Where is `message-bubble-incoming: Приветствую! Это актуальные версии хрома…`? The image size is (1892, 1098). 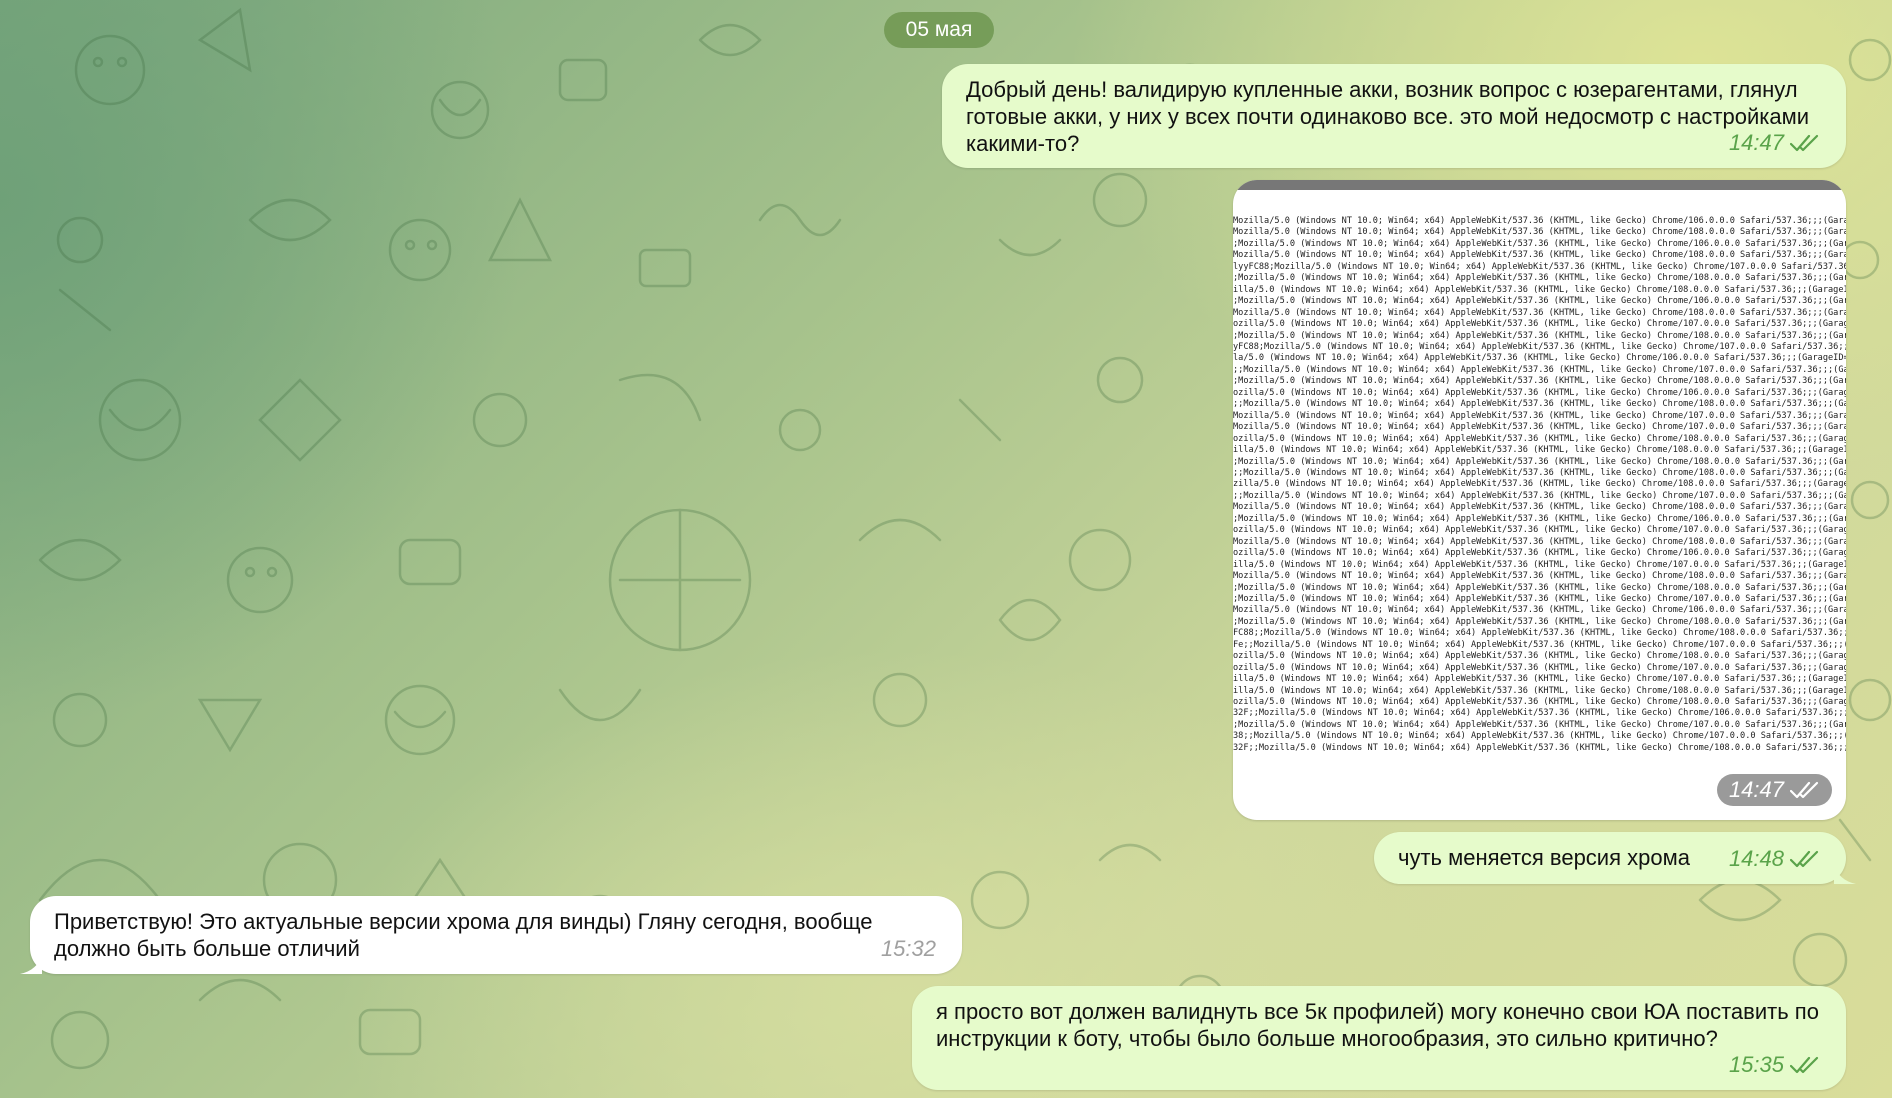 message-bubble-incoming: Приветствую! Это актуальные версии хрома… is located at coordinates (491, 935).